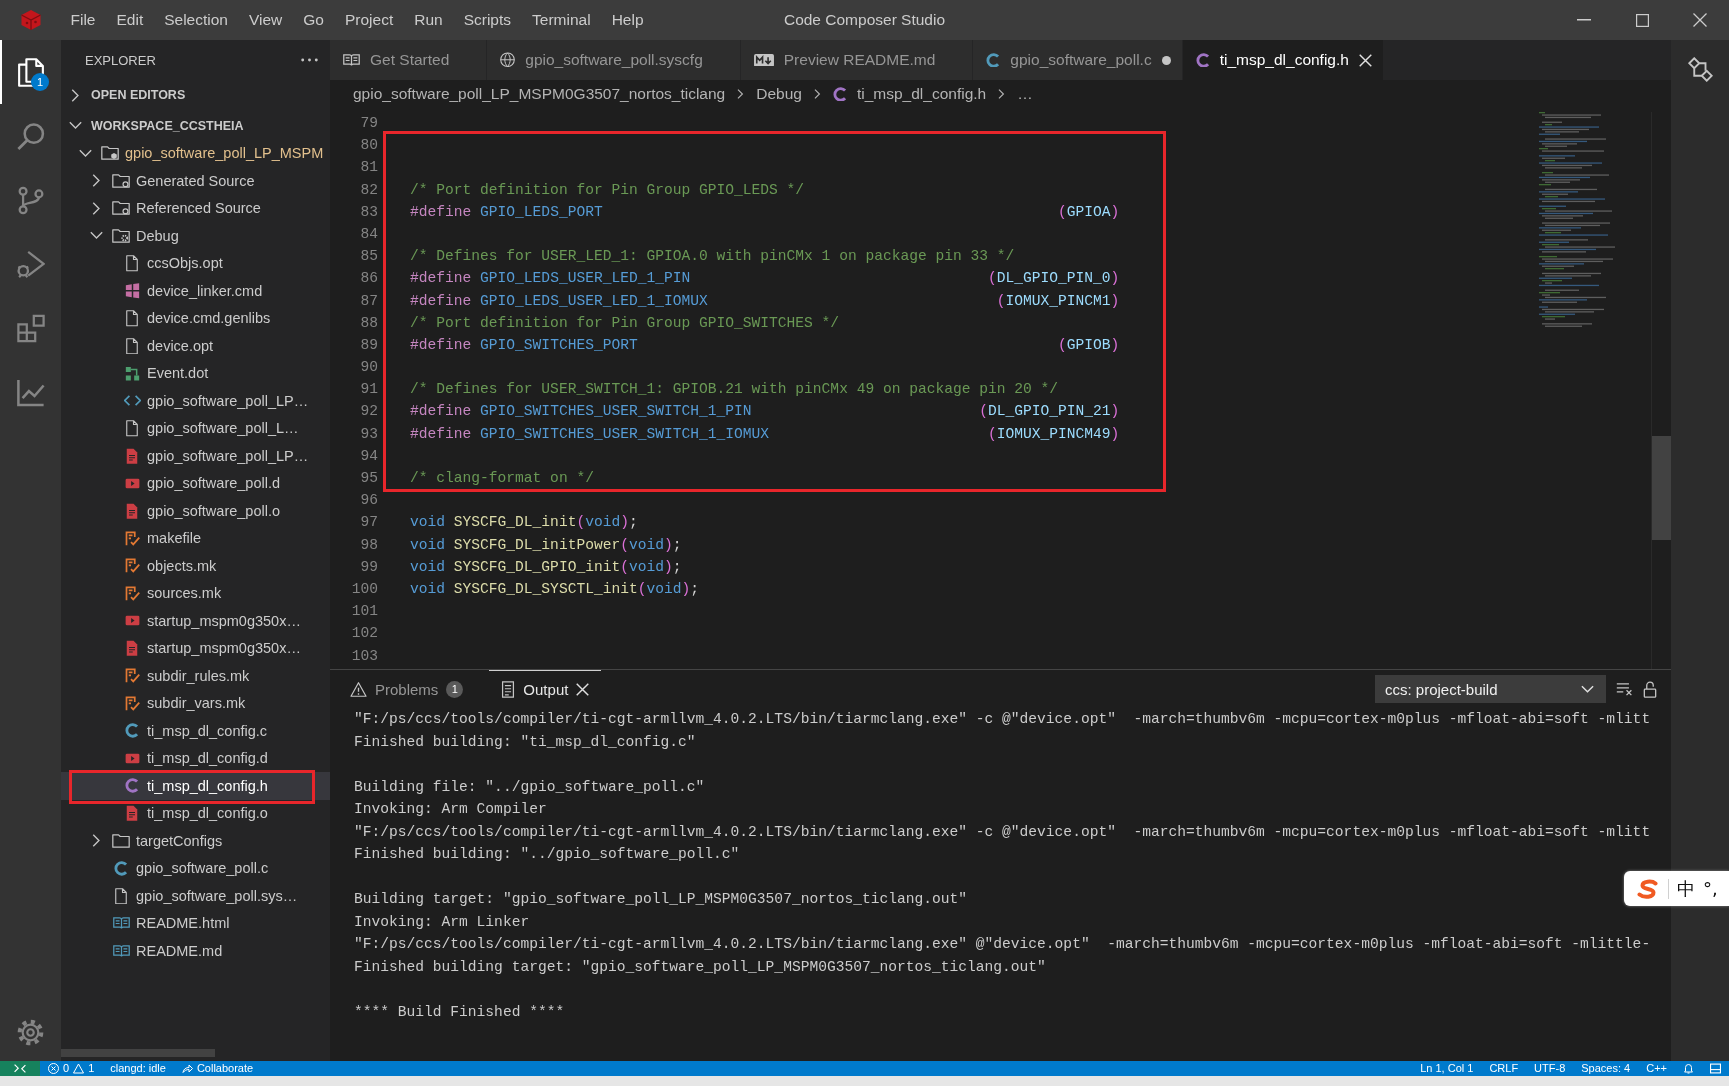 The height and width of the screenshot is (1086, 1729). I want to click on tree-item: Generated Source, so click(171, 181).